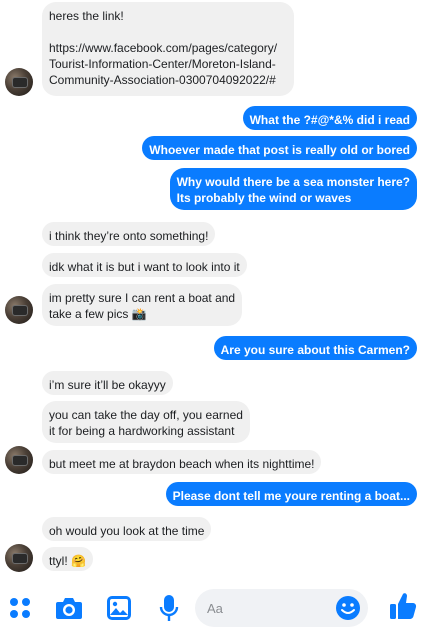  I want to click on thumbs-up-button, so click(403, 606).